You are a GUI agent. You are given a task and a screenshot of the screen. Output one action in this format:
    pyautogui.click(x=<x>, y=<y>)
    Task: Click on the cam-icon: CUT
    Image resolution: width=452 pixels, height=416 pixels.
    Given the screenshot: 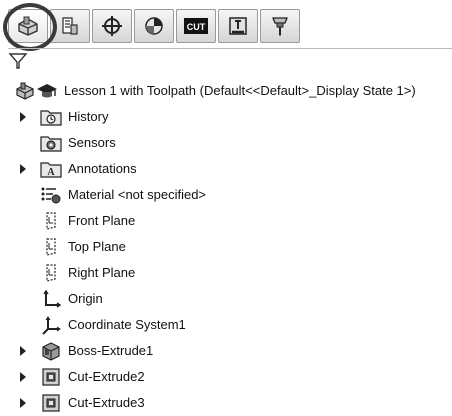 What is the action you would take?
    pyautogui.click(x=196, y=26)
    